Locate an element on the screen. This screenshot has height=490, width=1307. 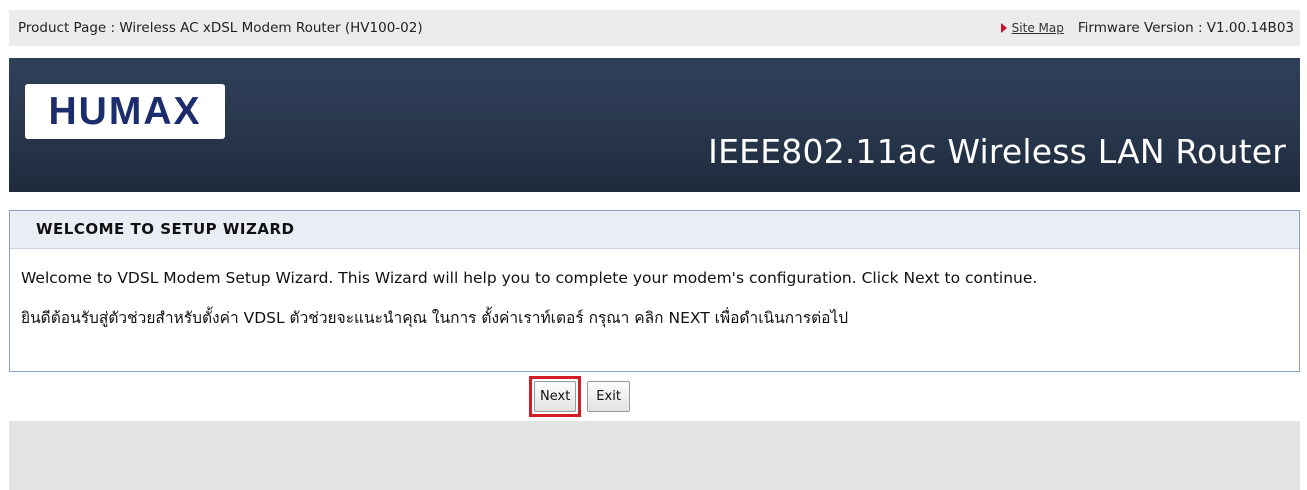
logo-text: HUMAX is located at coordinates (125, 111).